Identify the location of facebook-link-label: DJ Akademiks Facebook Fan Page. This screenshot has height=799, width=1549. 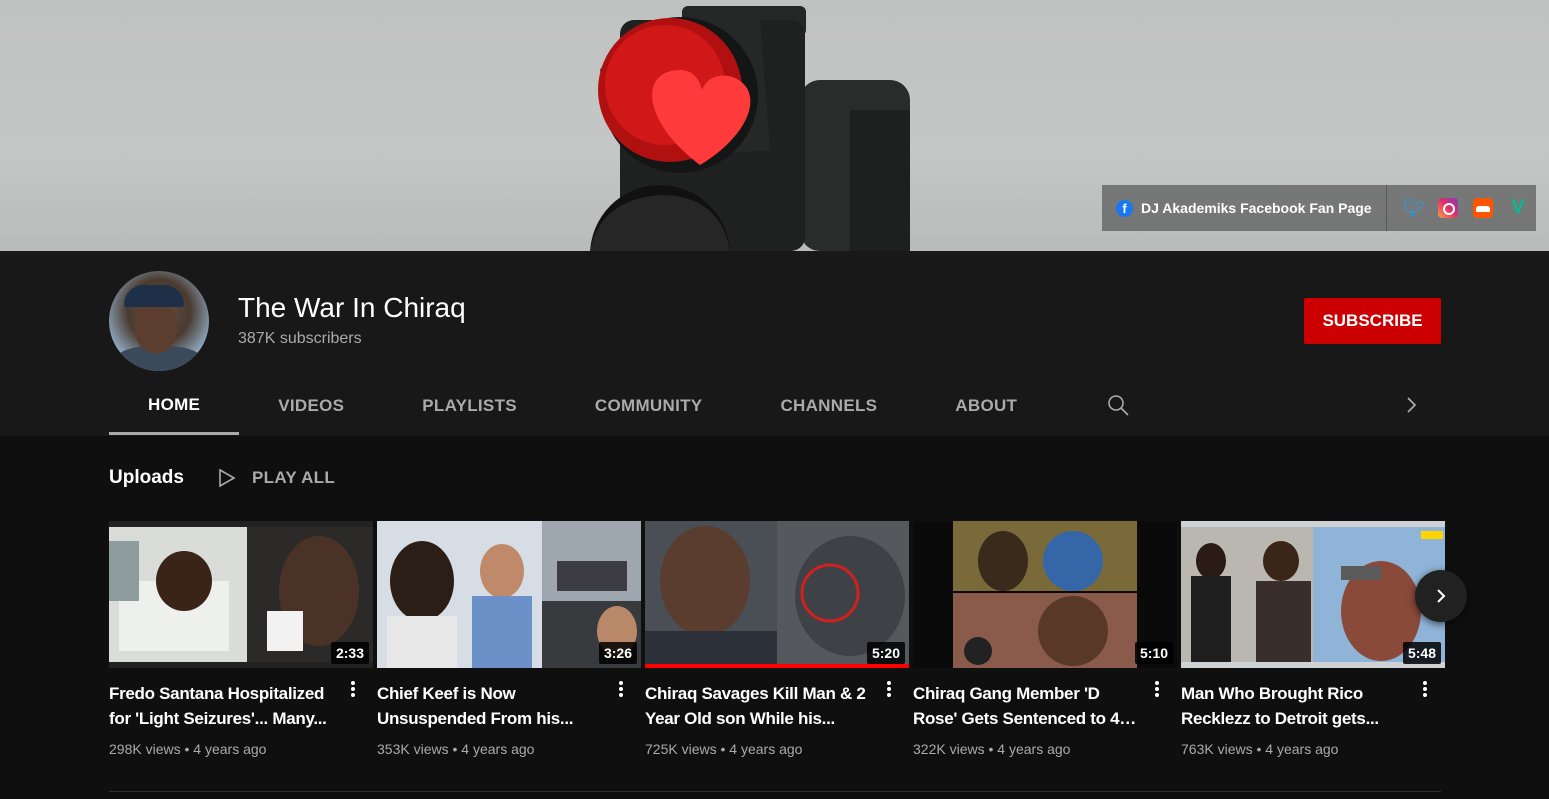
(1256, 208).